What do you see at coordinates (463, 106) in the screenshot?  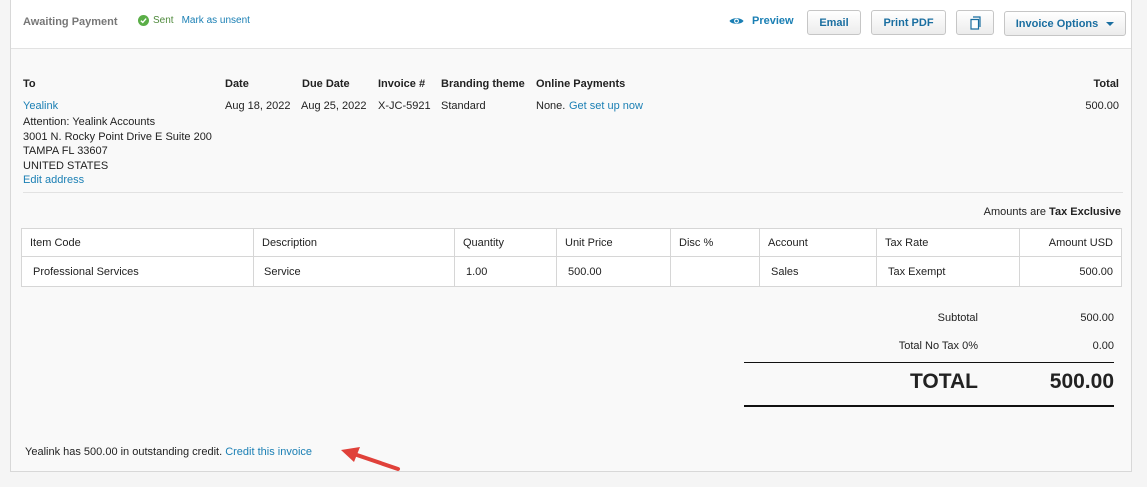 I see `branding-theme: Standard` at bounding box center [463, 106].